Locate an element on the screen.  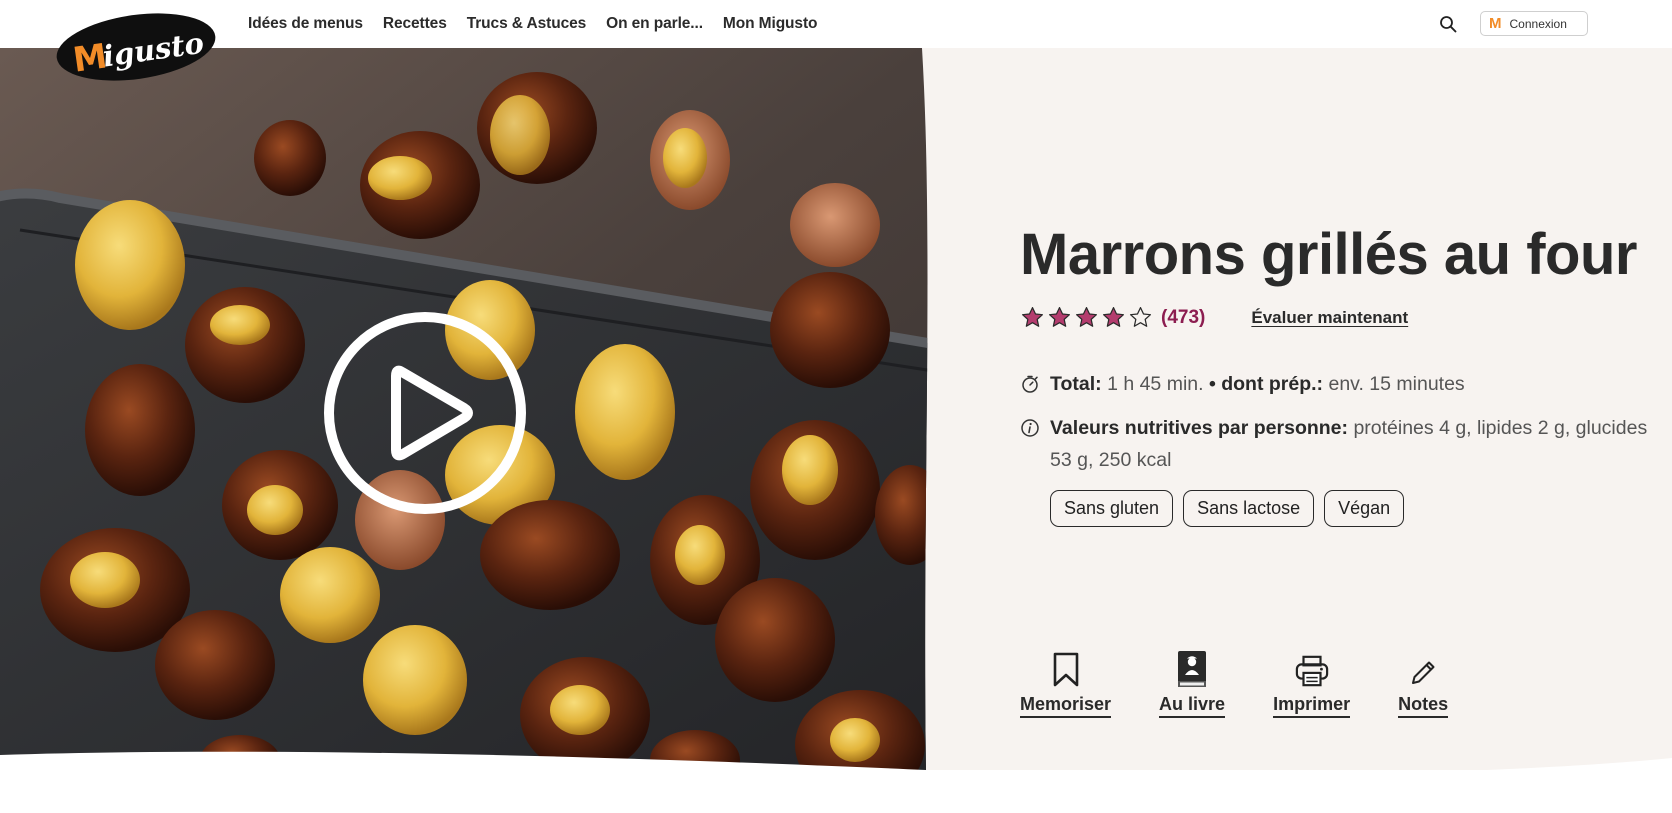
rating-row: (473) Évaluer maintenant is located at coordinates (1340, 318).